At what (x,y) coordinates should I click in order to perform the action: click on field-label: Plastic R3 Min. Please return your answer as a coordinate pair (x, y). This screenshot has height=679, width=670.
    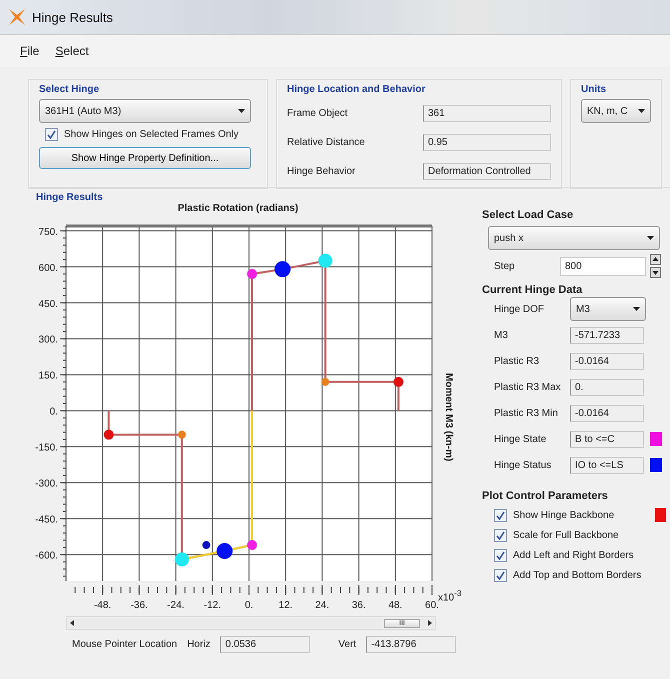
    Looking at the image, I should click on (526, 413).